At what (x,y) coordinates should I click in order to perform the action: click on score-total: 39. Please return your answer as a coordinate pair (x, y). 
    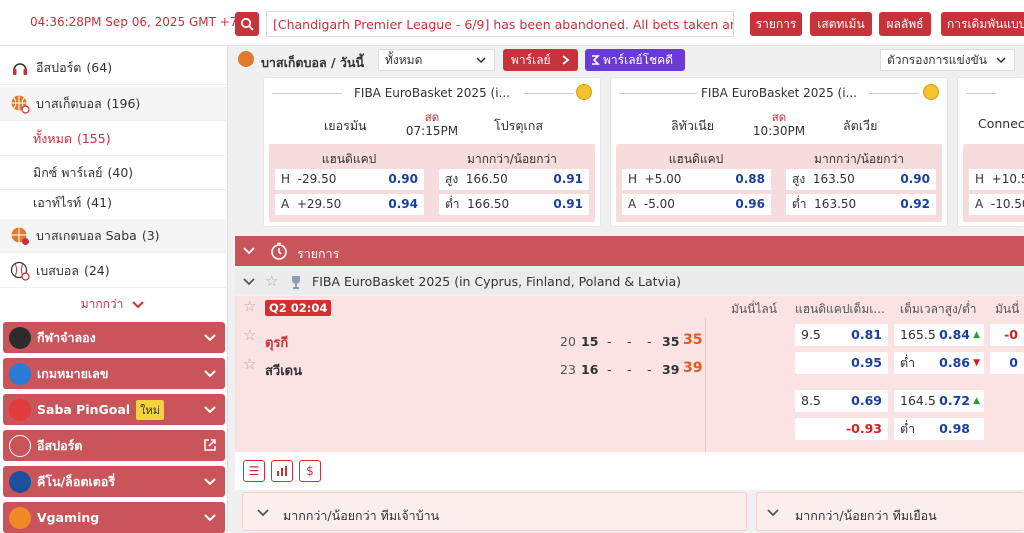
    Looking at the image, I should click on (693, 368).